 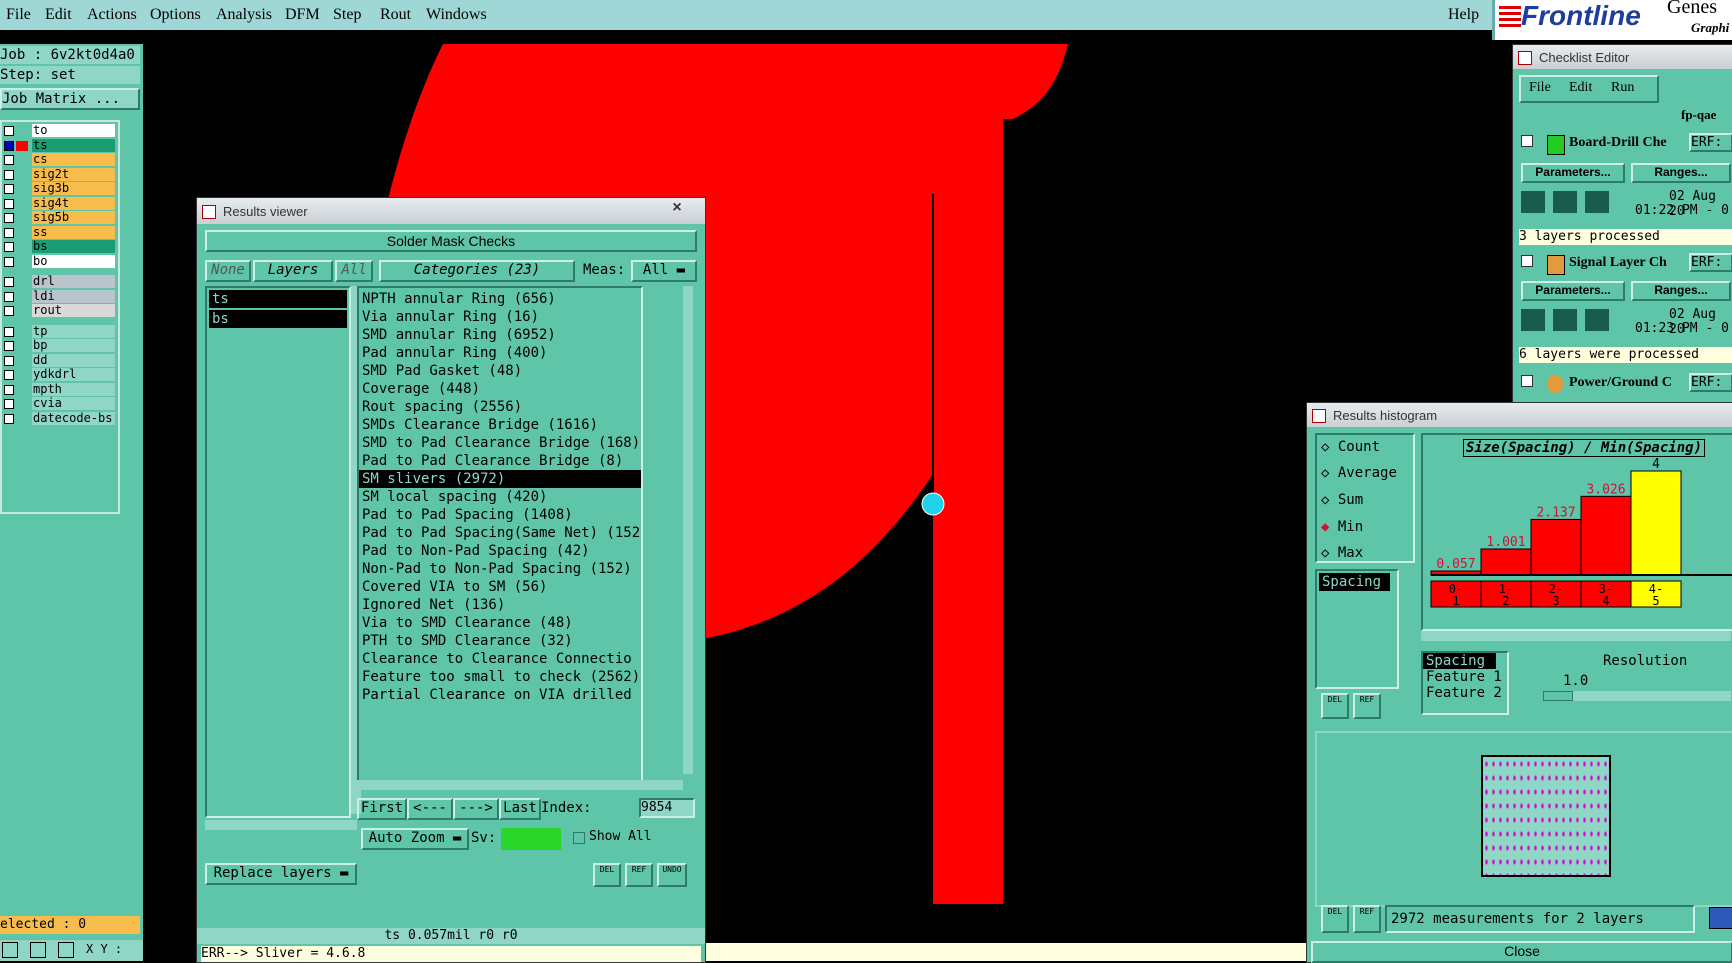 What do you see at coordinates (500, 461) in the screenshot?
I see `list-item: Pad to Pad Clearance Bridge (8)` at bounding box center [500, 461].